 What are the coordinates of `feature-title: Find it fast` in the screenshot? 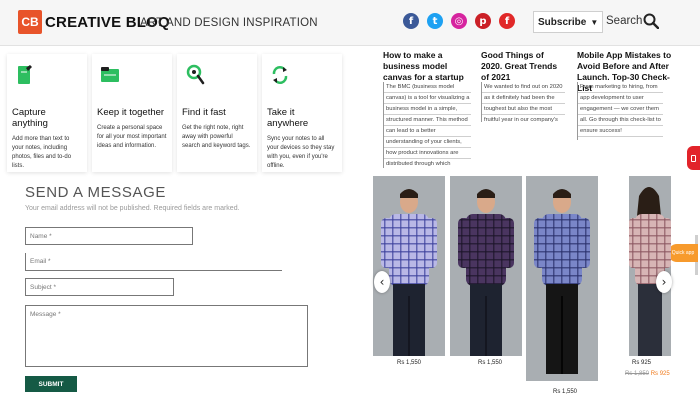 It's located at (204, 112).